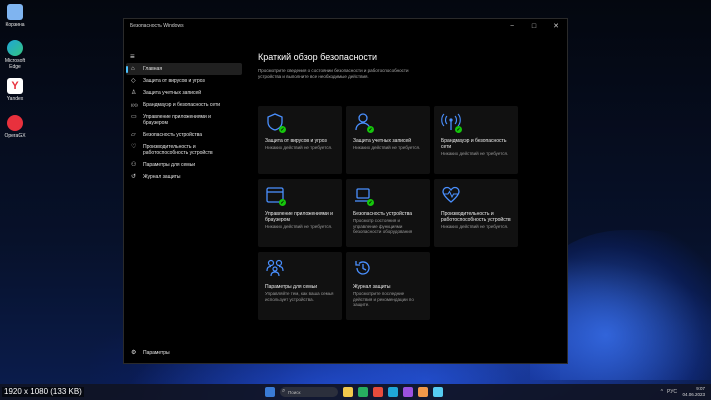 This screenshot has width=711, height=400. Describe the element at coordinates (43, 392) in the screenshot. I see `image-caption: 1920 x 1080 (133 KB)` at that location.